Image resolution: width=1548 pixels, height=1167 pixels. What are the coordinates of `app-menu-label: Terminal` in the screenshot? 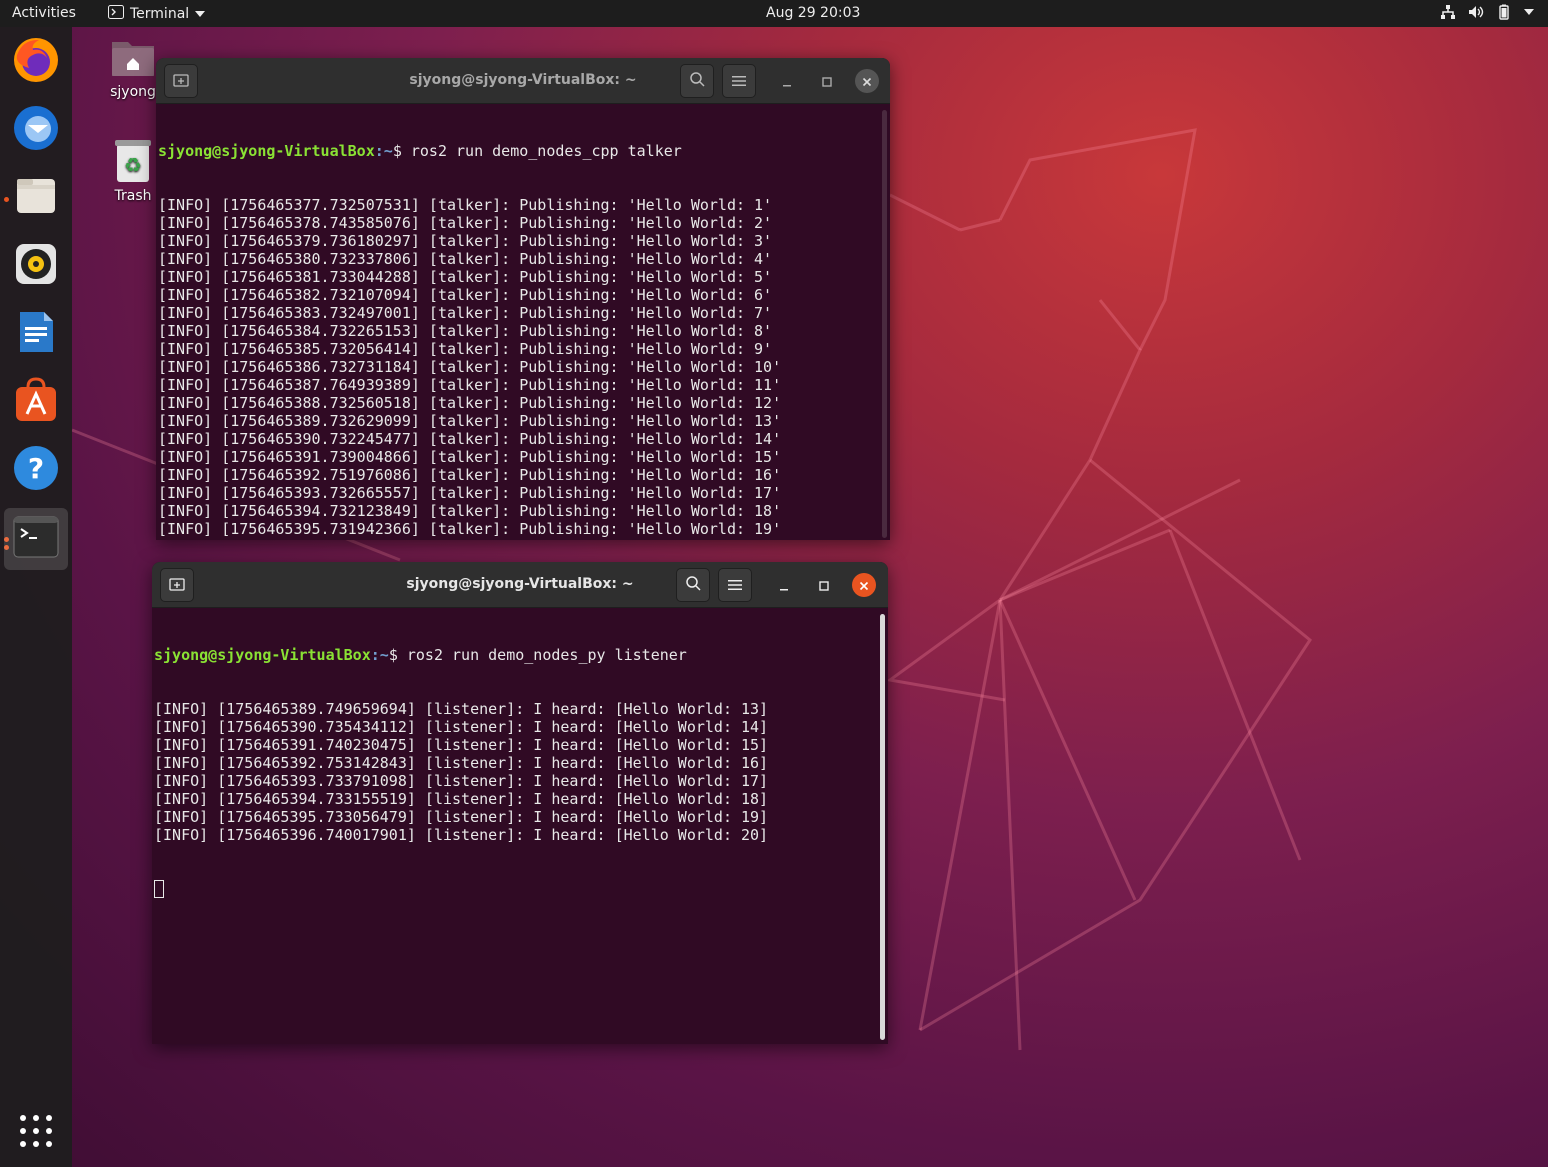 It's located at (160, 14).